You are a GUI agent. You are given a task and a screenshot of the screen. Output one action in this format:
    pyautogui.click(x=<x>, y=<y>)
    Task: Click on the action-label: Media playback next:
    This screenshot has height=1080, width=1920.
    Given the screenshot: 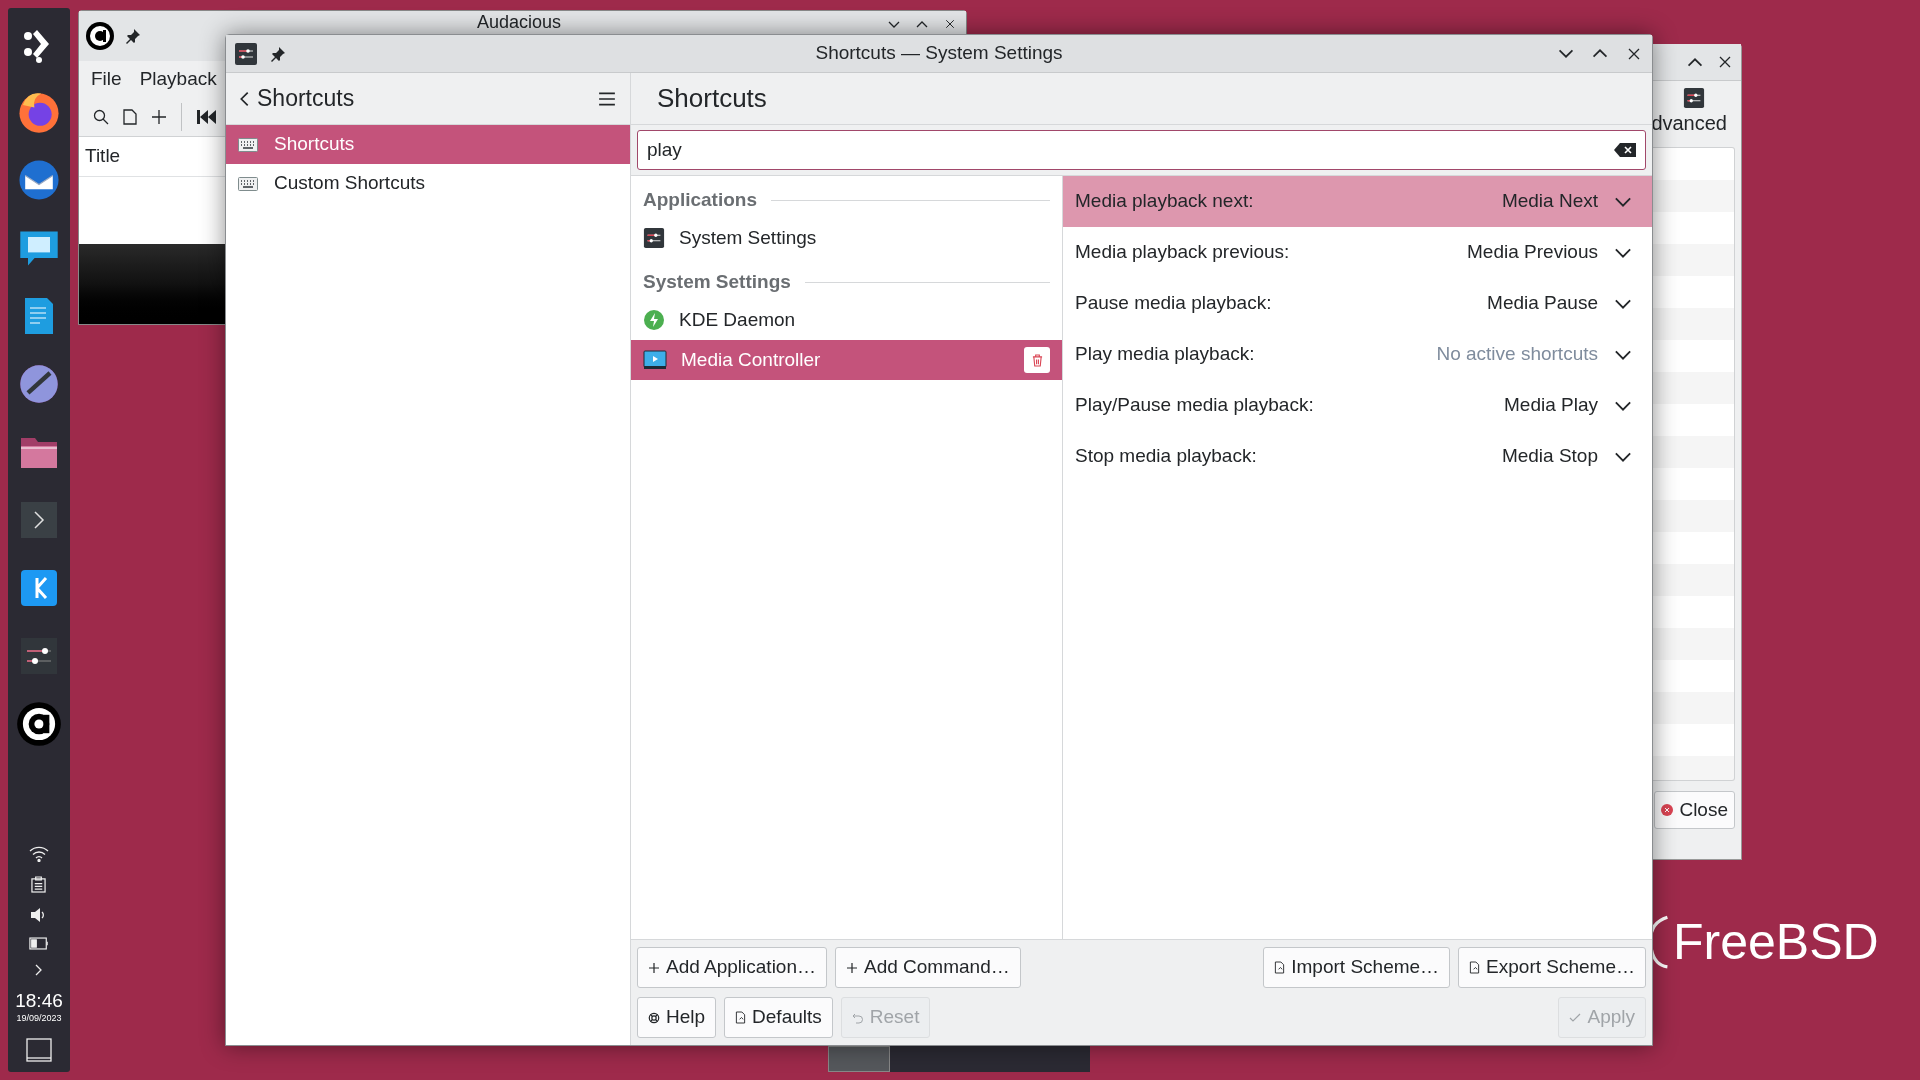 What is the action you would take?
    pyautogui.click(x=1165, y=201)
    